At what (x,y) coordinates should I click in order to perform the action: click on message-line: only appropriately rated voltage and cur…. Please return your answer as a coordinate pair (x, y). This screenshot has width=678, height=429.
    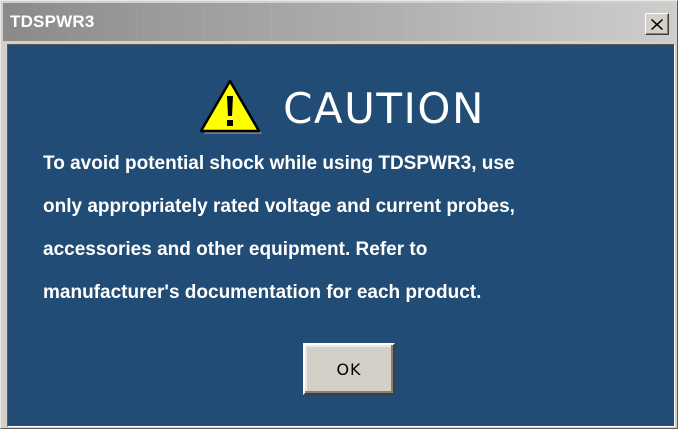
    Looking at the image, I should click on (279, 206).